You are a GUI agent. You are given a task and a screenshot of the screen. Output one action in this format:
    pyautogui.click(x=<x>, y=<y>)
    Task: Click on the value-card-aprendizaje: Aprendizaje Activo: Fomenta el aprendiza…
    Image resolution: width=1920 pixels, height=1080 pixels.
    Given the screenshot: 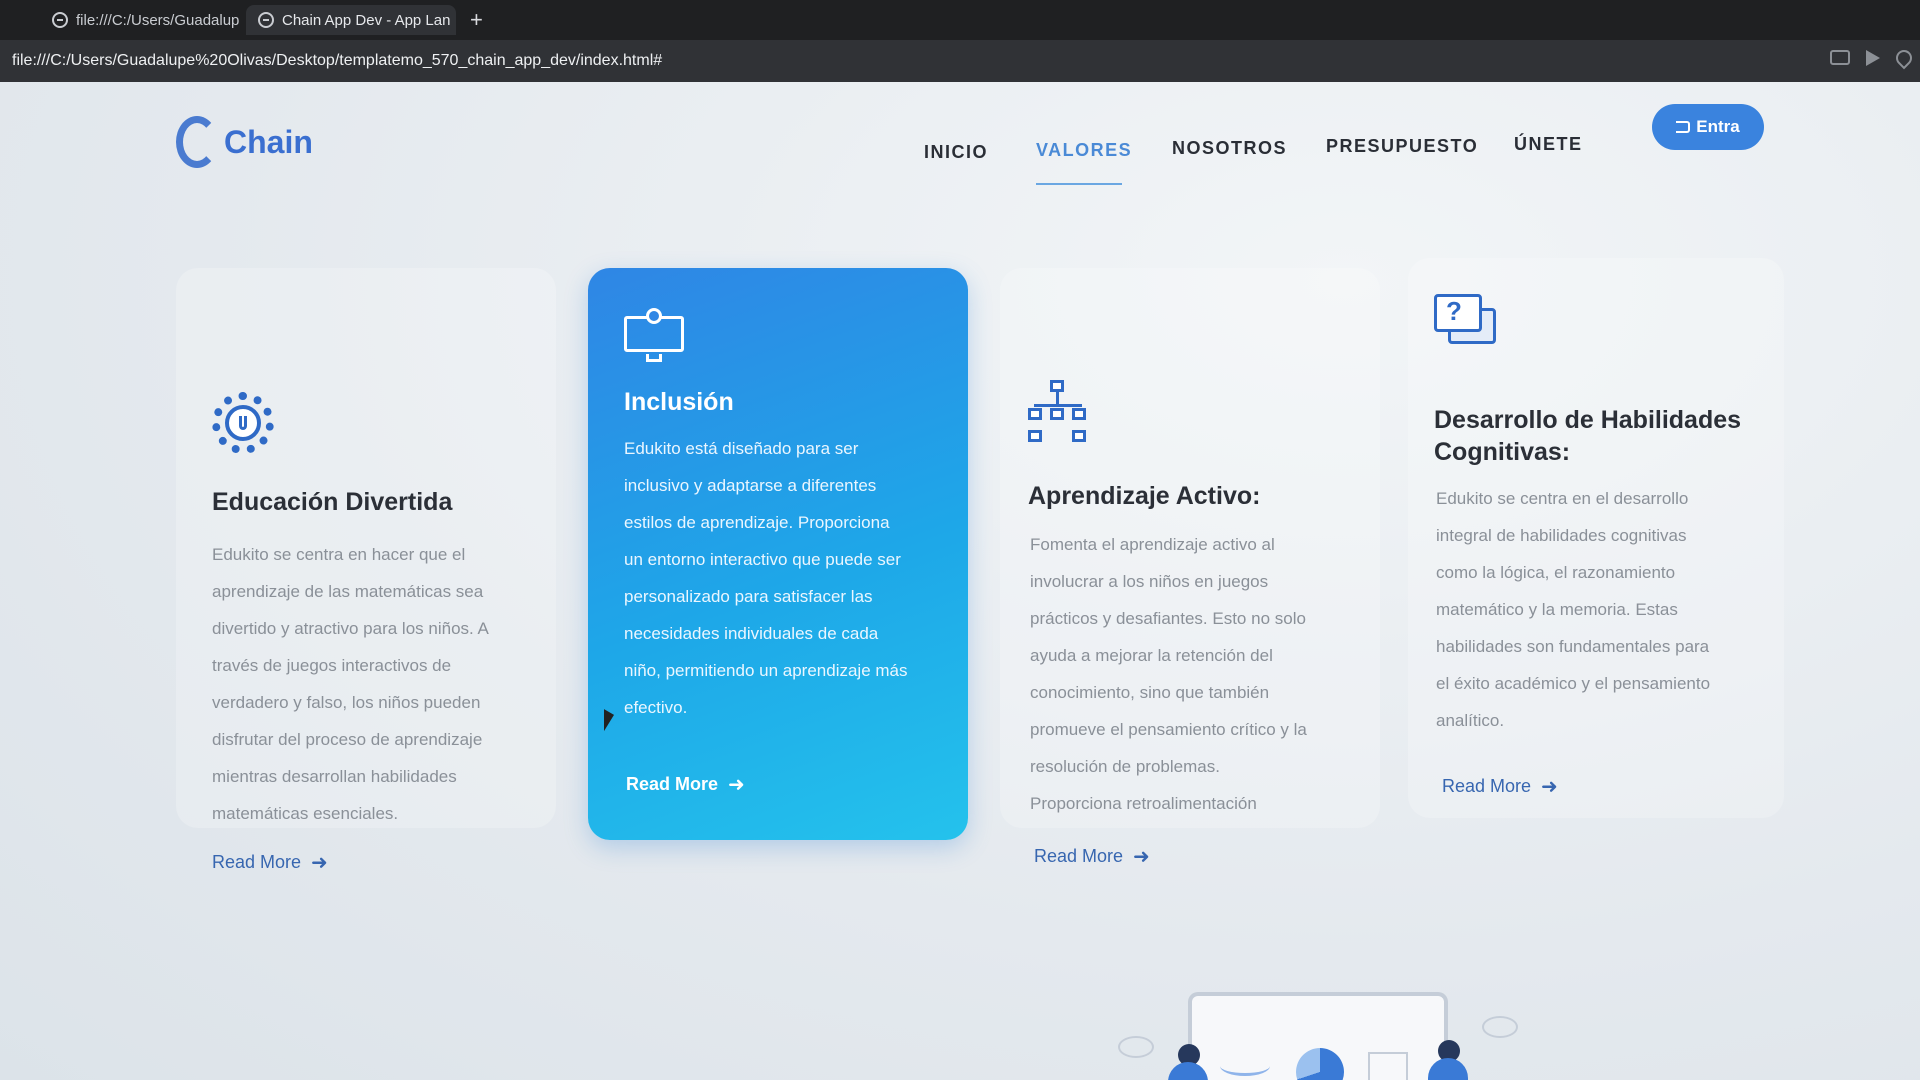 What is the action you would take?
    pyautogui.click(x=1190, y=568)
    